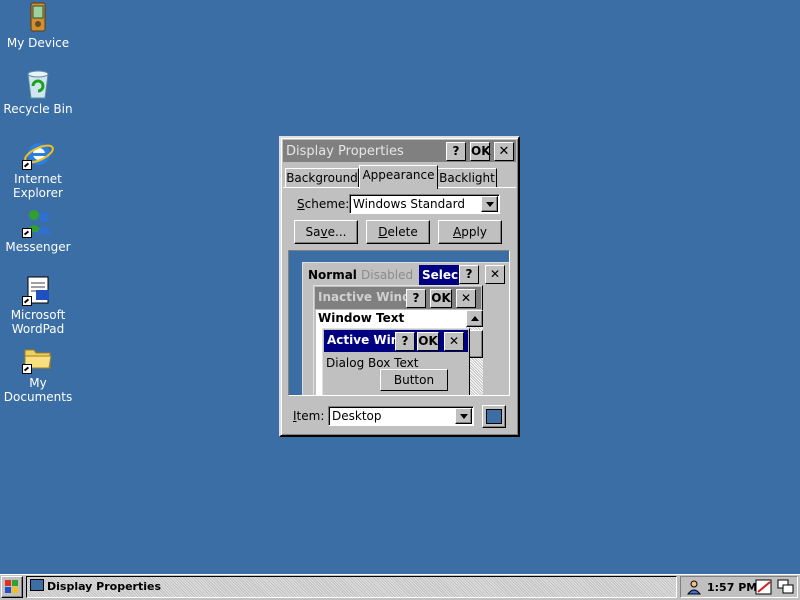 This screenshot has height=600, width=800. What do you see at coordinates (398, 232) in the screenshot?
I see `delete-button: Delete` at bounding box center [398, 232].